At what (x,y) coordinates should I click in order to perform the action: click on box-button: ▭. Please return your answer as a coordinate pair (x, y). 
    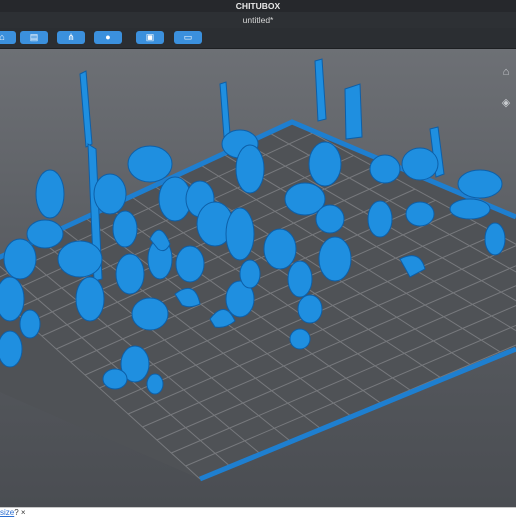
    Looking at the image, I should click on (188, 37).